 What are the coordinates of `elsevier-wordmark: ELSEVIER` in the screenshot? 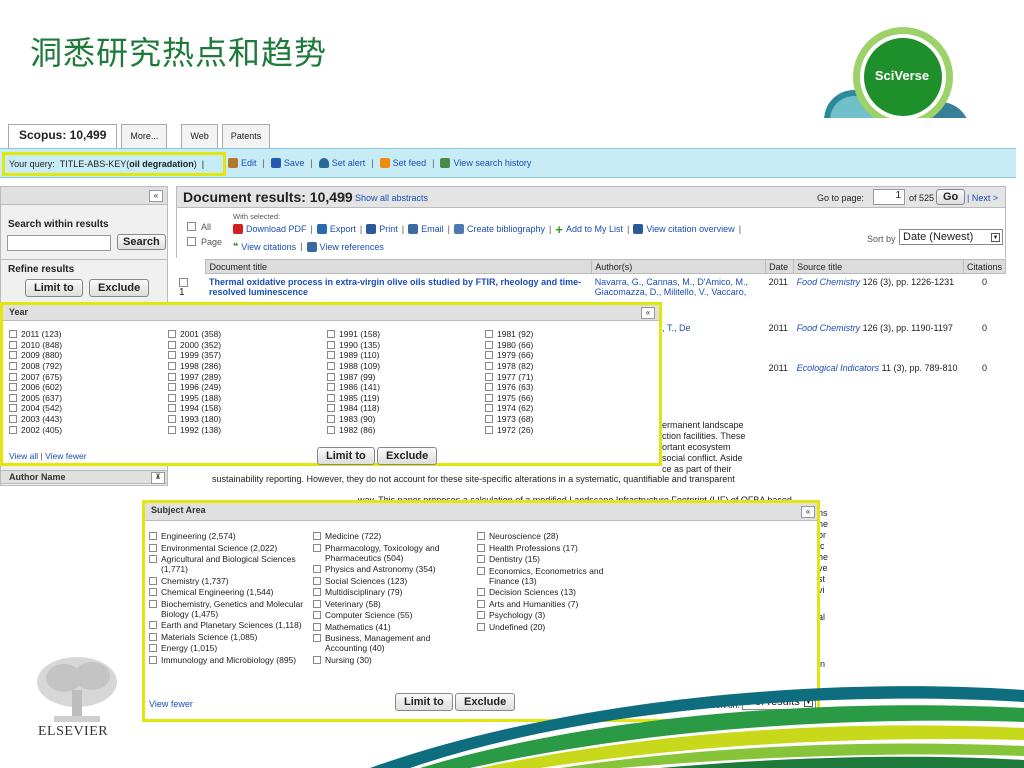 It's located at (73, 731).